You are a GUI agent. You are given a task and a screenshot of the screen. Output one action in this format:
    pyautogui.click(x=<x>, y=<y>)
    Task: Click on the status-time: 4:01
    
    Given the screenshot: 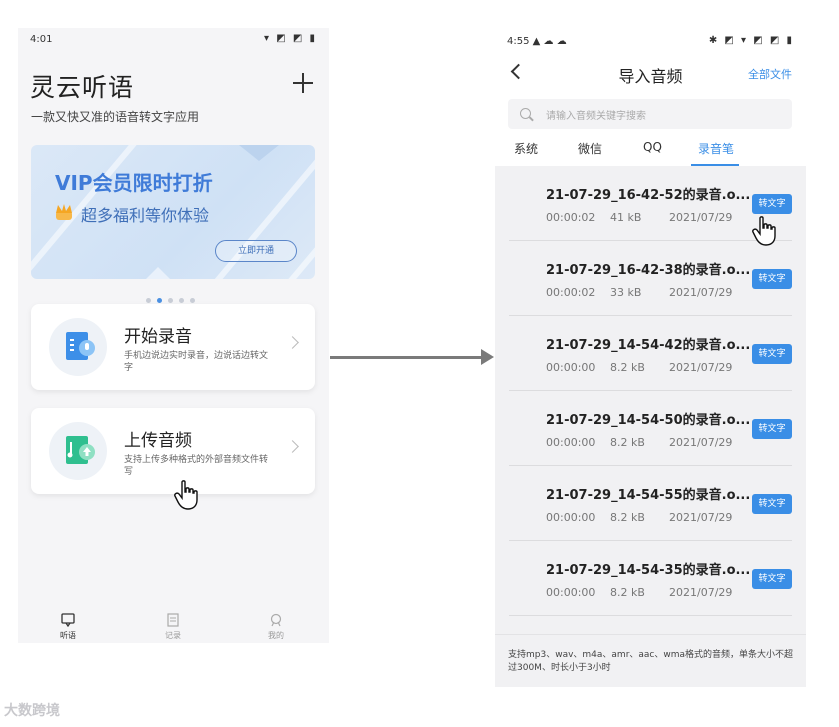 What is the action you would take?
    pyautogui.click(x=41, y=39)
    